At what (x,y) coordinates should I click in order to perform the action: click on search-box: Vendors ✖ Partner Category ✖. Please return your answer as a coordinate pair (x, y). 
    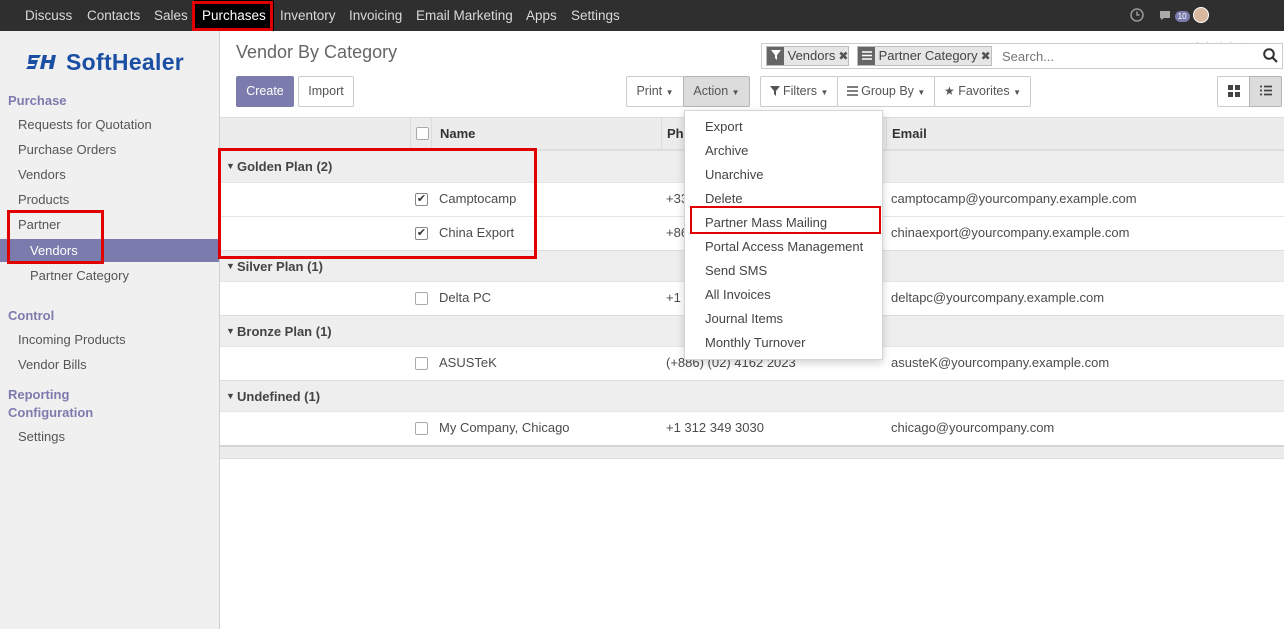
    Looking at the image, I should click on (1022, 56).